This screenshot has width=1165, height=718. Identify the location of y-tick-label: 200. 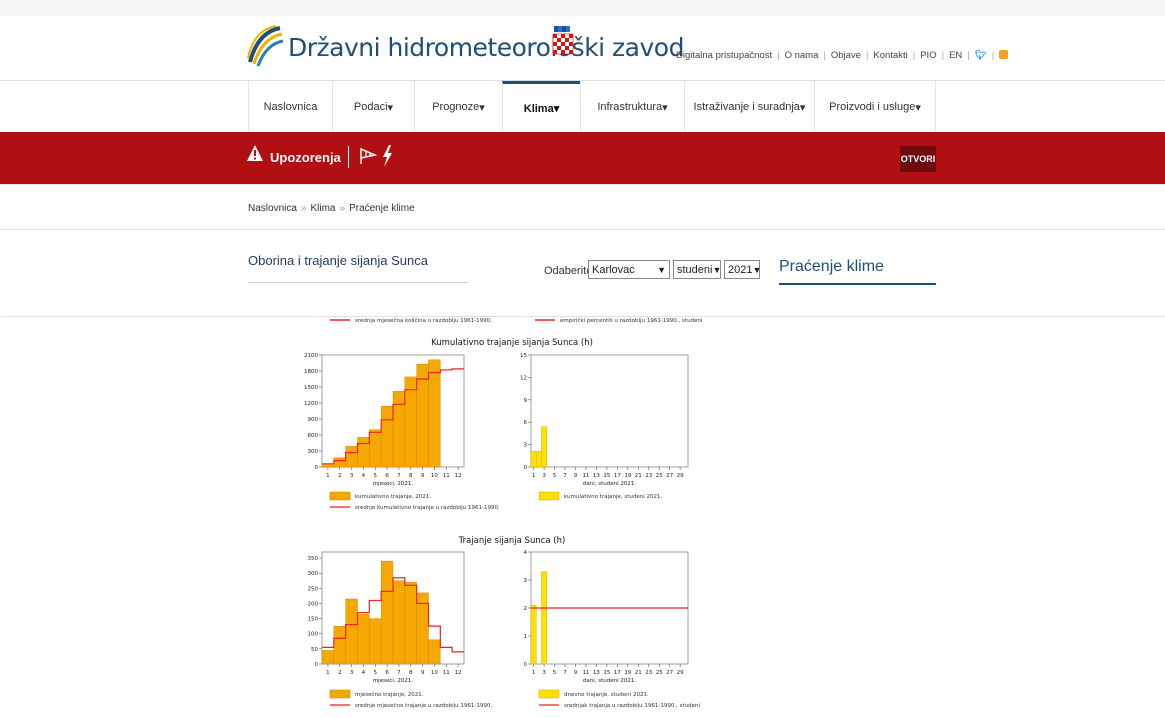
(313, 604).